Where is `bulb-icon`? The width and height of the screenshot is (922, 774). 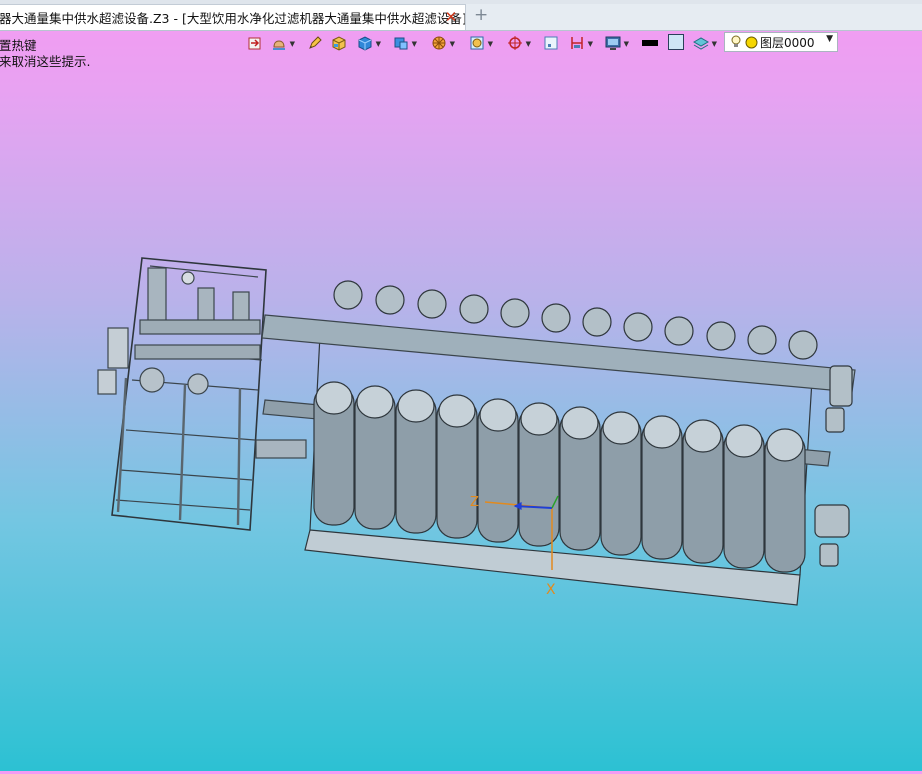 bulb-icon is located at coordinates (736, 42).